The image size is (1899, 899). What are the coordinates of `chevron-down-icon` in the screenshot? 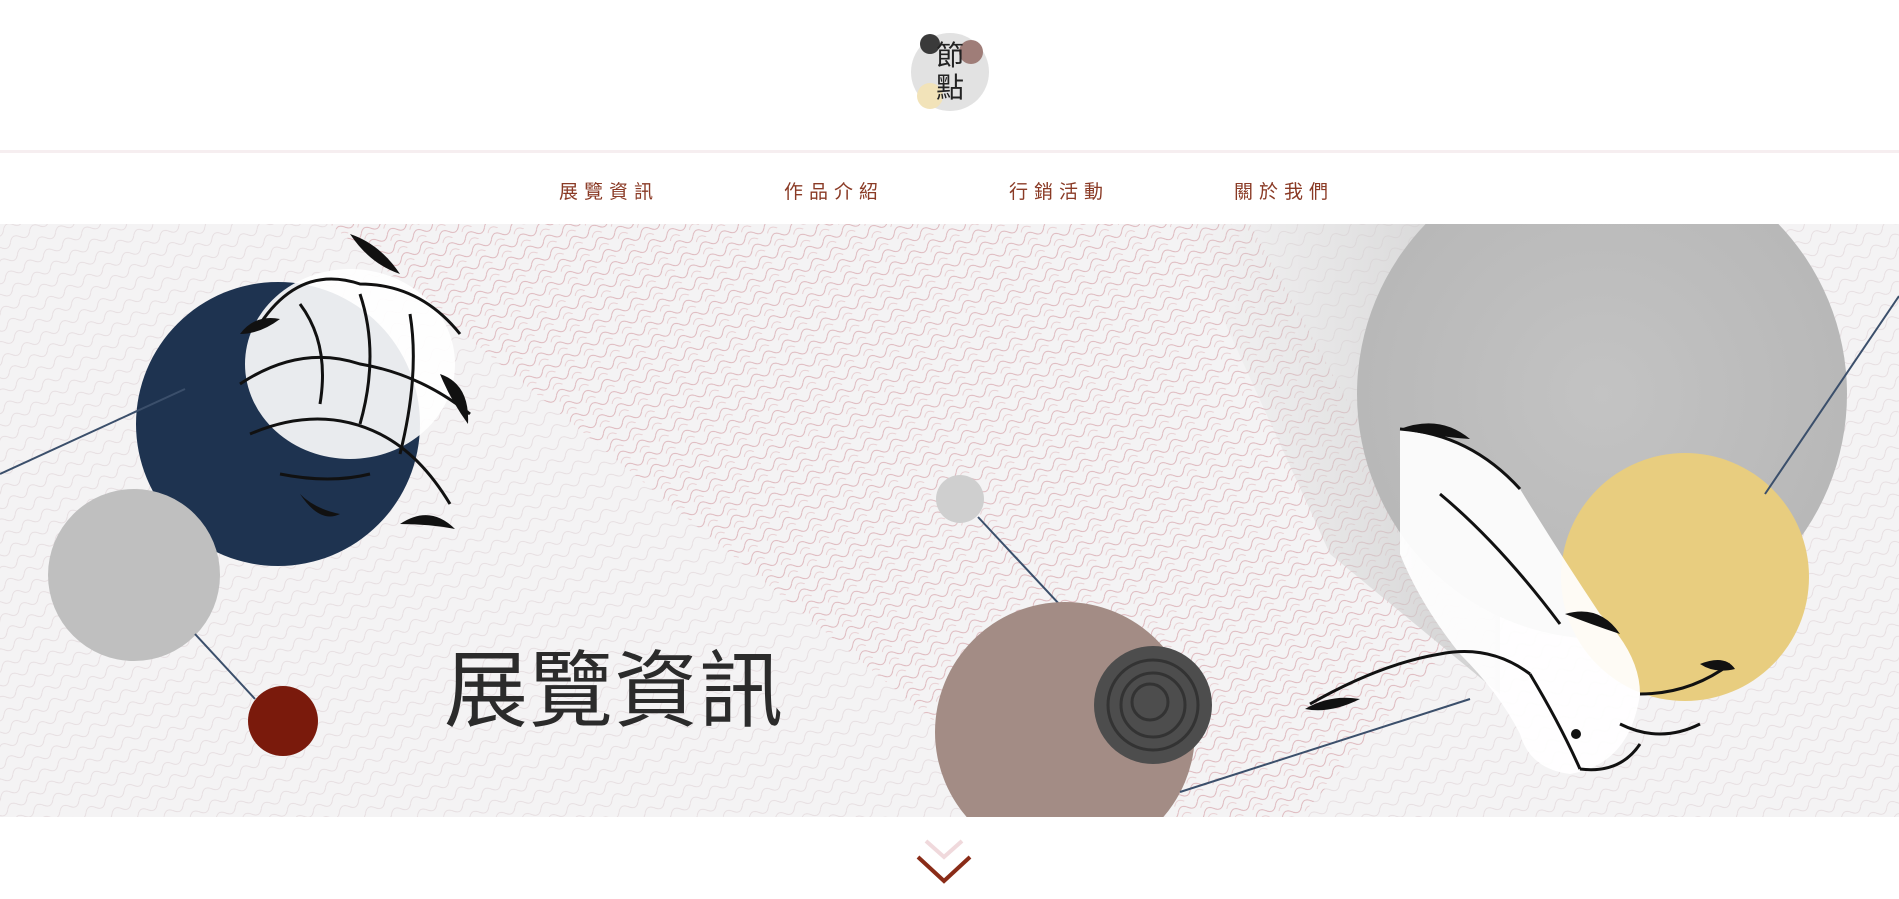 It's located at (944, 861).